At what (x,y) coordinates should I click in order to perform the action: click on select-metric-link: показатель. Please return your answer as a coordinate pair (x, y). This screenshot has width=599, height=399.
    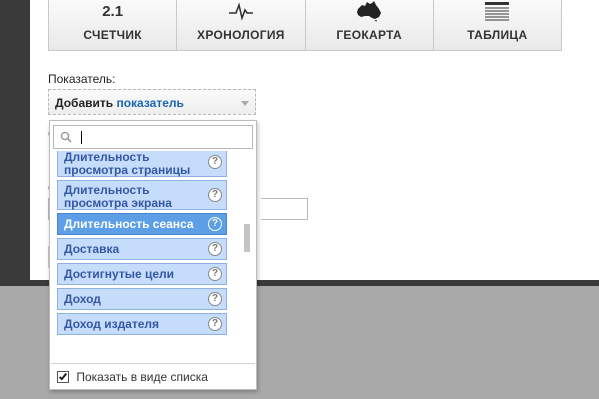
    Looking at the image, I should click on (150, 103).